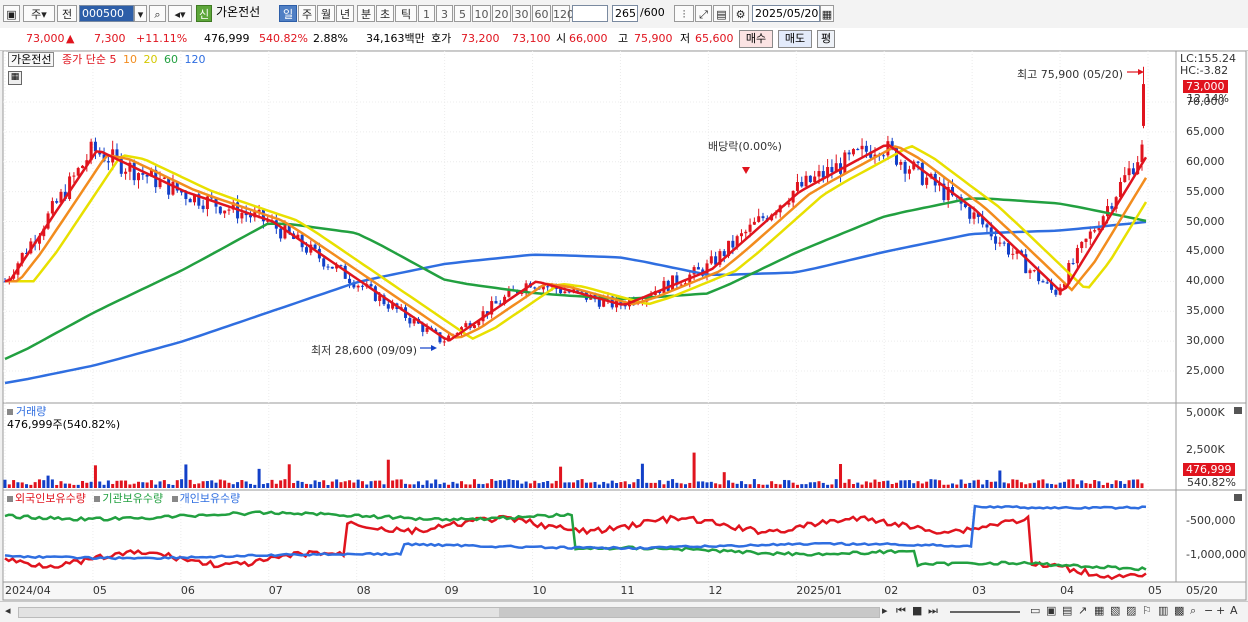  Describe the element at coordinates (1082, 611) in the screenshot. I see `layout-icon-4: ↗` at that location.